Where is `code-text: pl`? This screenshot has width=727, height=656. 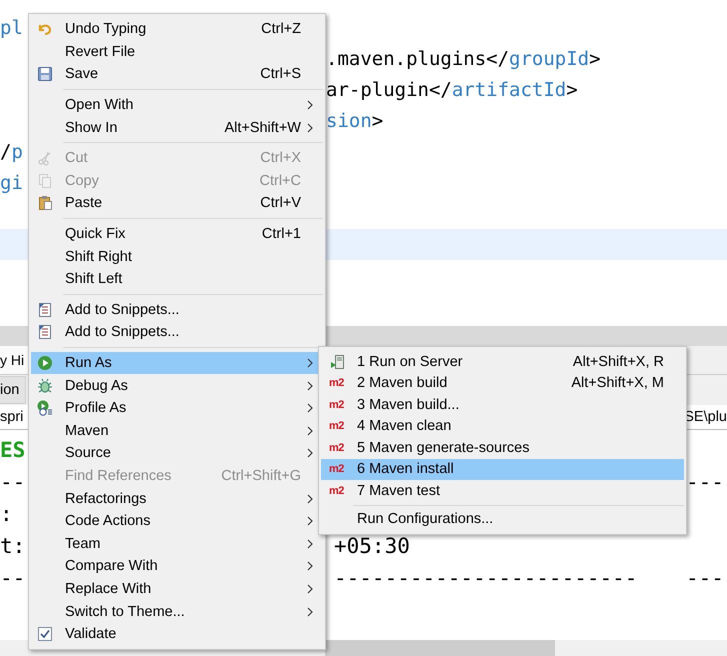
code-text: pl is located at coordinates (11, 27).